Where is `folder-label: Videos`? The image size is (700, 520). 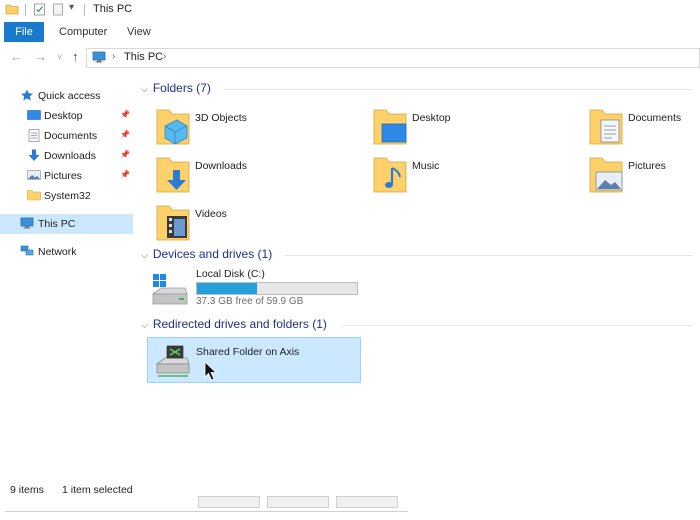 folder-label: Videos is located at coordinates (211, 214).